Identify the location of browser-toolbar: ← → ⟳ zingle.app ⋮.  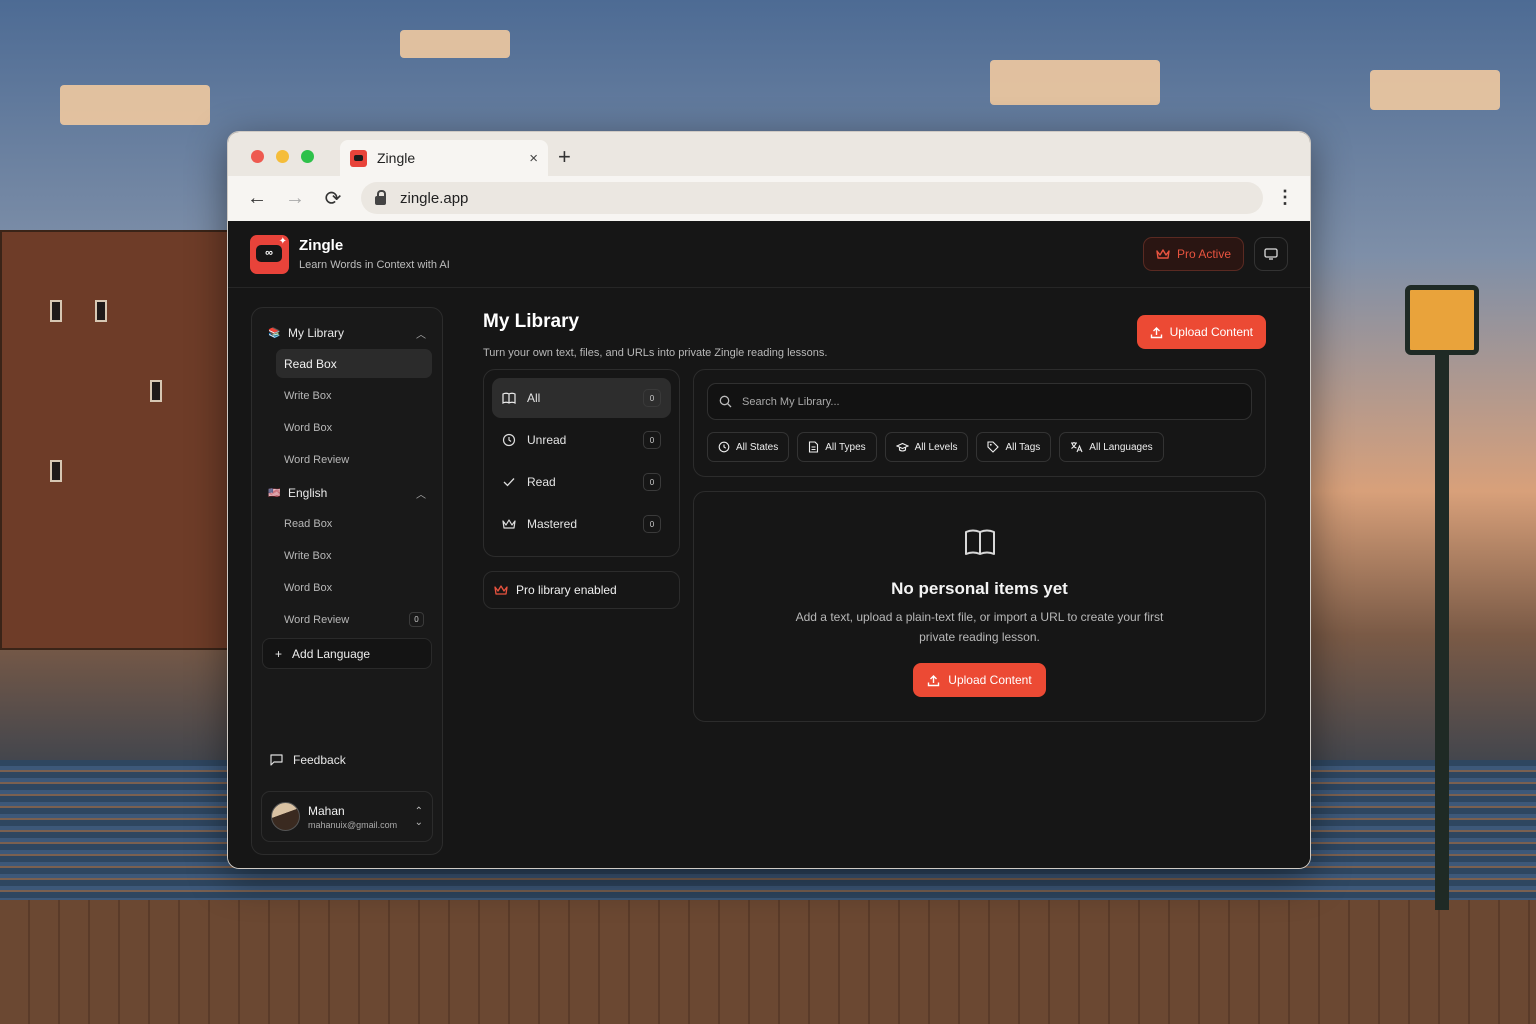
(769, 198).